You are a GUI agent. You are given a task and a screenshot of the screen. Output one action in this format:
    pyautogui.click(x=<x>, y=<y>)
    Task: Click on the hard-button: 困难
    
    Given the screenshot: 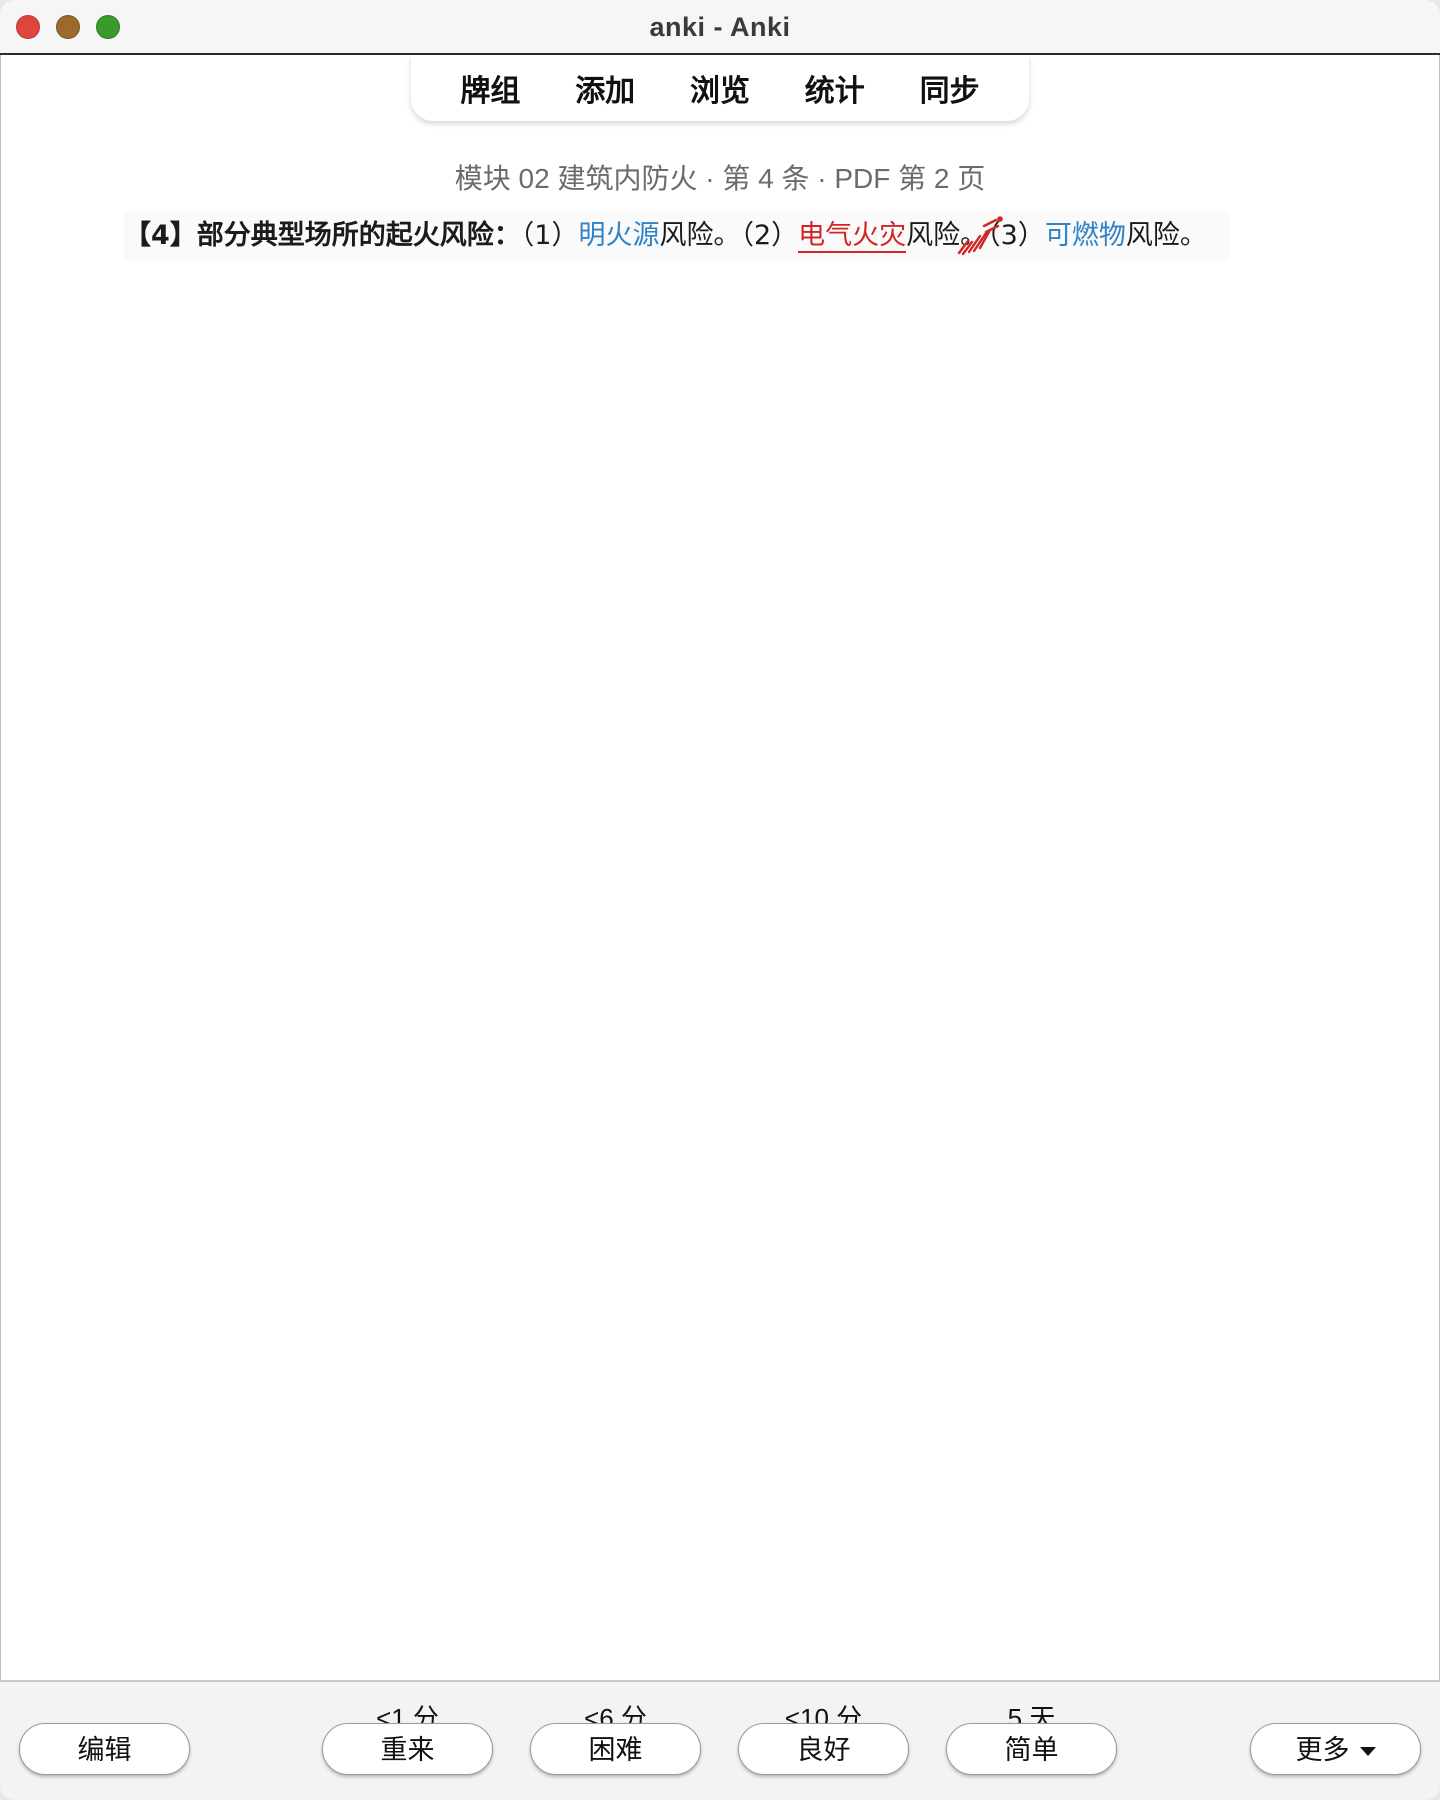 What is the action you would take?
    pyautogui.click(x=615, y=1749)
    